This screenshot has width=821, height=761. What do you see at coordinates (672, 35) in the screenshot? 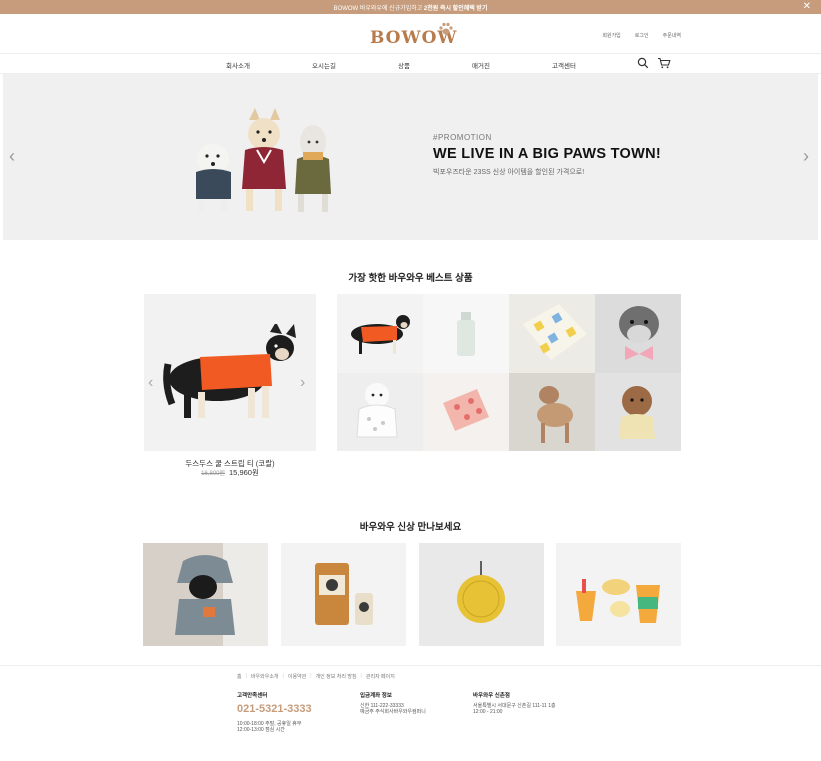
I see `order-history-link: 주문내역` at bounding box center [672, 35].